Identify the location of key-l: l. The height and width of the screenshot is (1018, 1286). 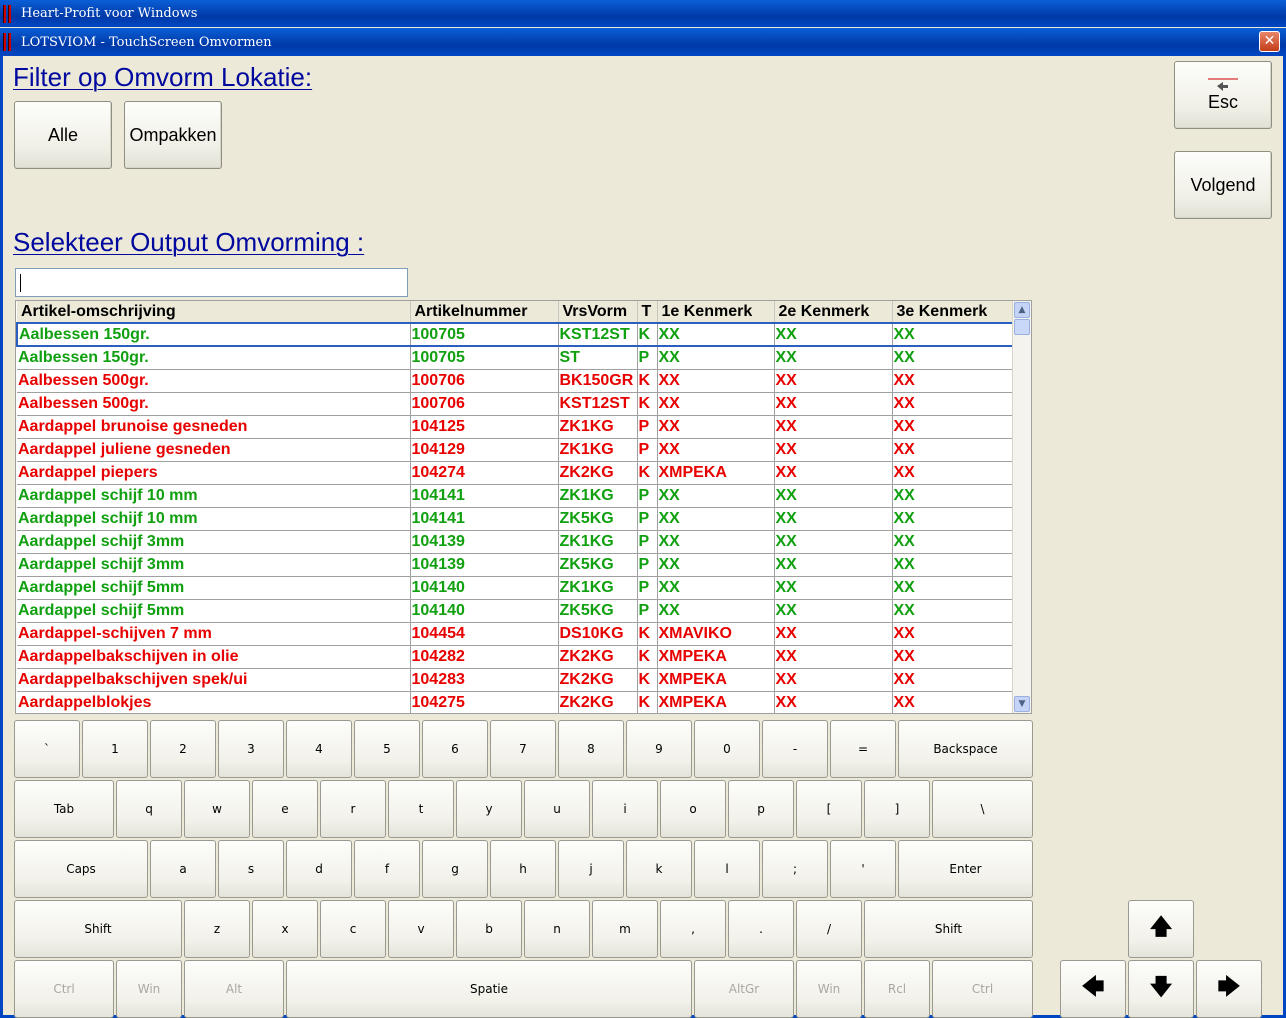
(727, 869).